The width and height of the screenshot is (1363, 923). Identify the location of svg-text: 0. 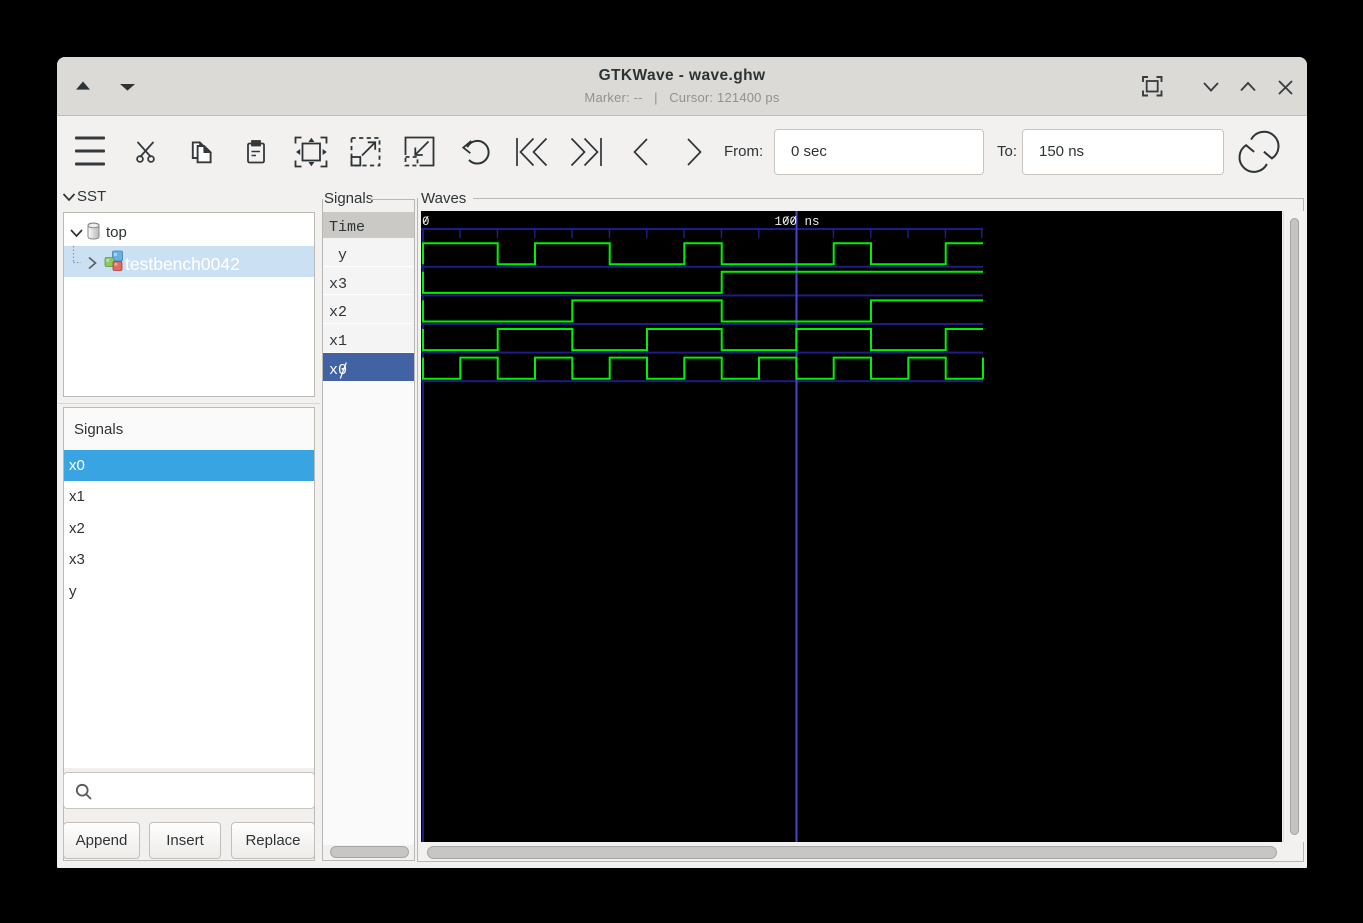
(426, 222).